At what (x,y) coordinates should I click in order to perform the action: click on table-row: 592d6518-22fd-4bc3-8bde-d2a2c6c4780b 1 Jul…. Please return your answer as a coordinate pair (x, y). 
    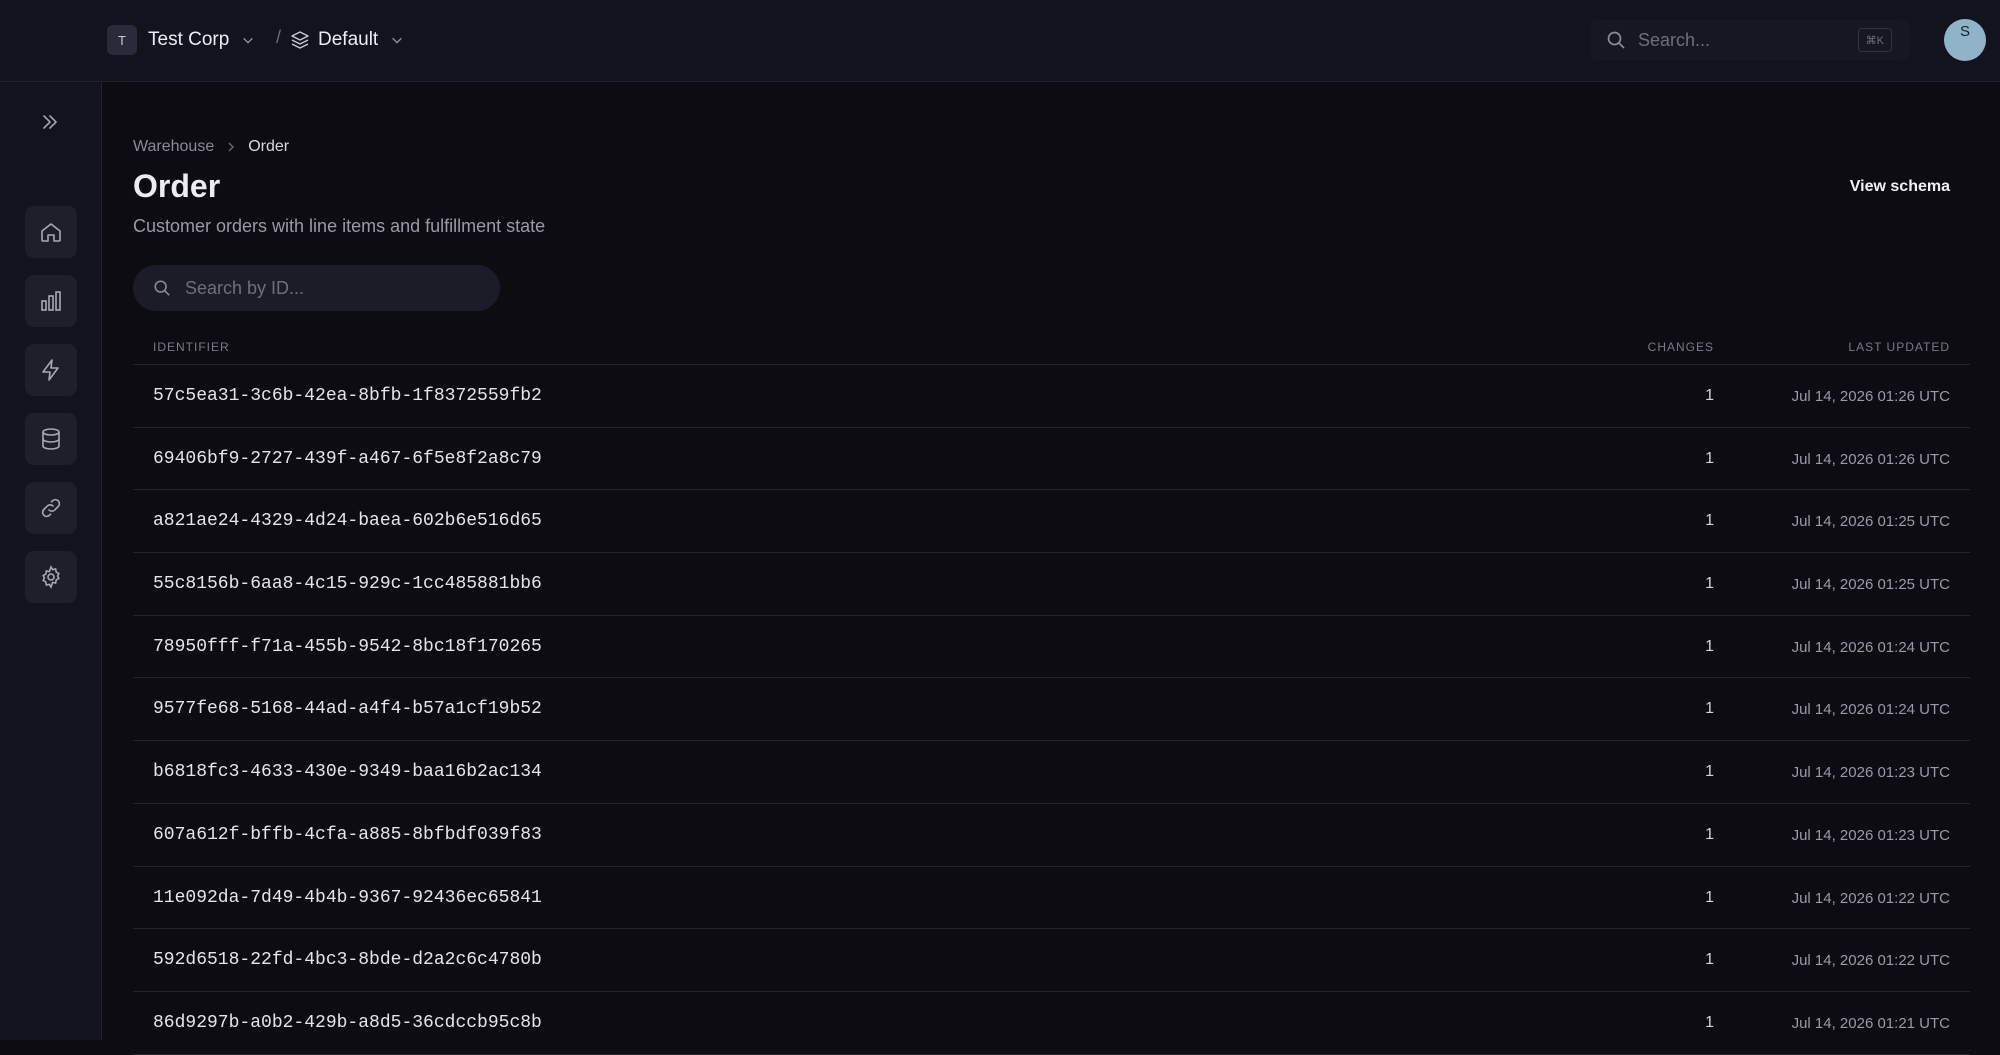
    Looking at the image, I should click on (1051, 960).